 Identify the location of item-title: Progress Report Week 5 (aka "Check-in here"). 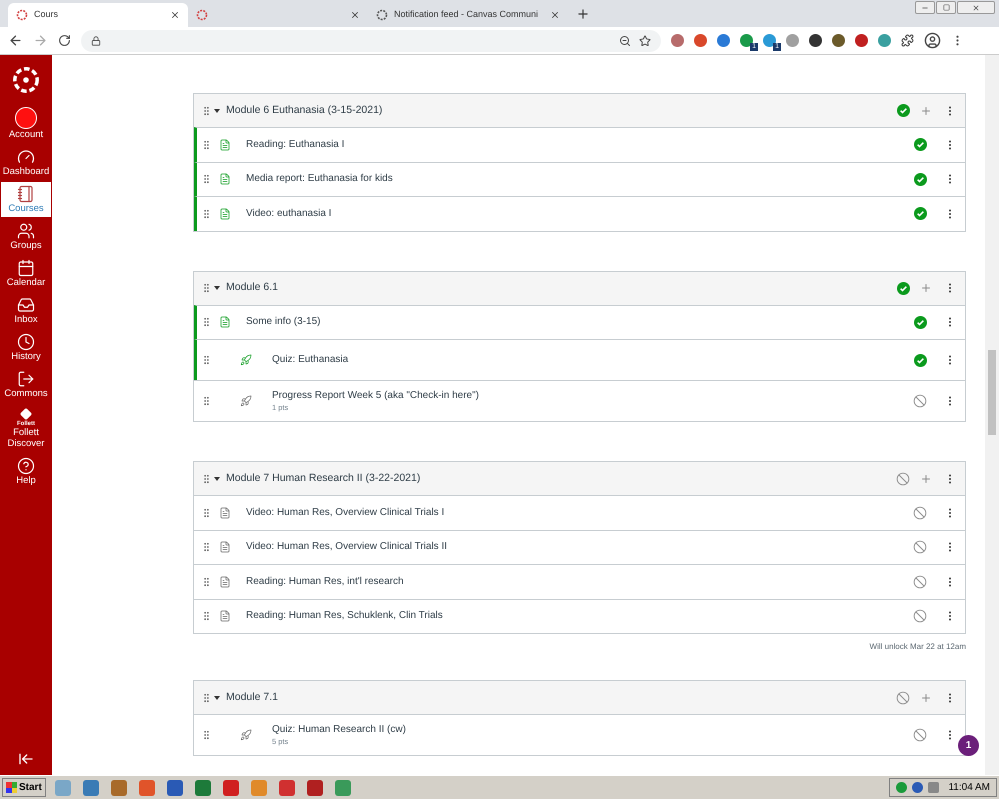
(592, 396).